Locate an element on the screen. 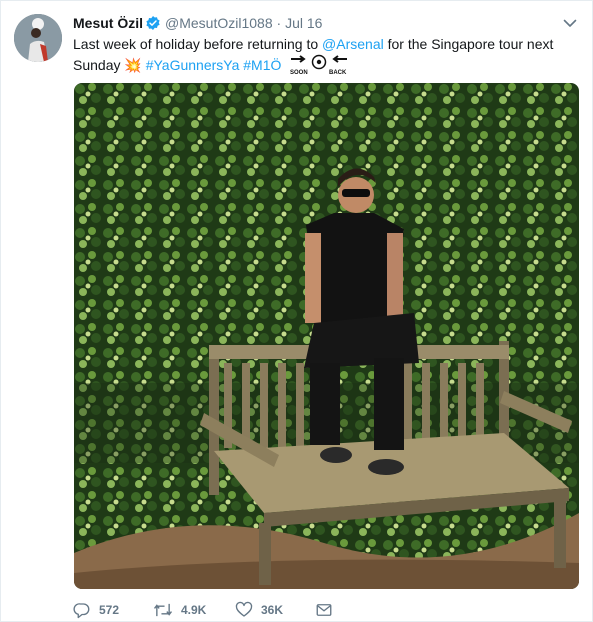  avatar-image is located at coordinates (38, 38).